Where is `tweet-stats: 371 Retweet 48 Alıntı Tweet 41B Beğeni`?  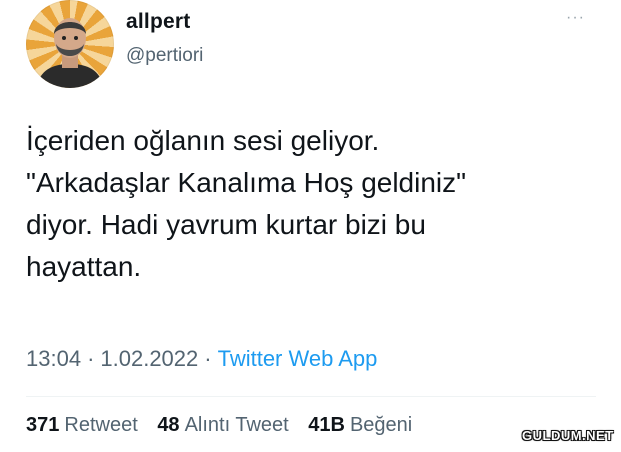
tweet-stats: 371 Retweet 48 Alıntı Tweet 41B Beğeni is located at coordinates (226, 425).